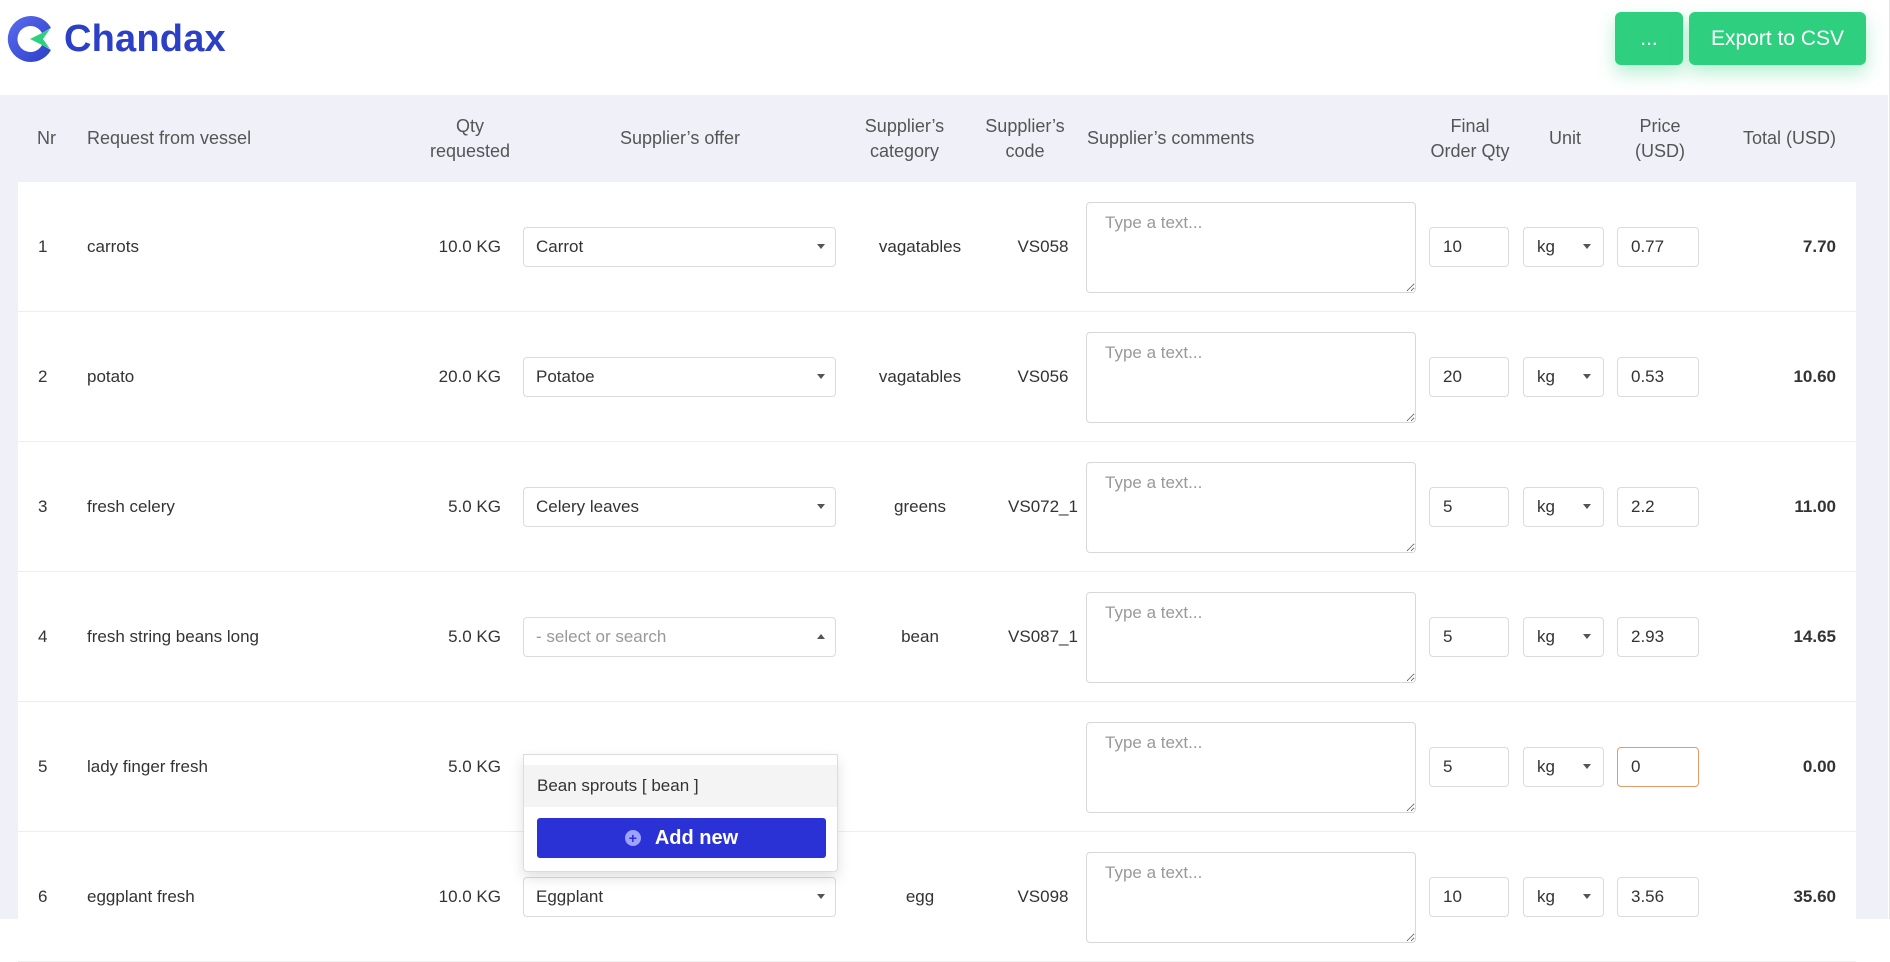  I want to click on final-qty-input: 20, so click(1469, 377).